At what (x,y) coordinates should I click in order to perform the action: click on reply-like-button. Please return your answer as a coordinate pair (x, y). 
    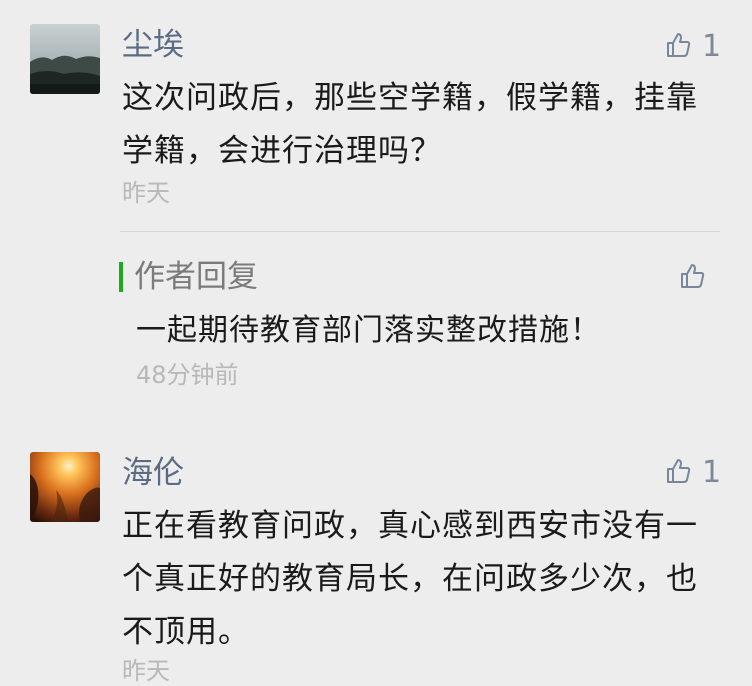
    Looking at the image, I should click on (692, 278).